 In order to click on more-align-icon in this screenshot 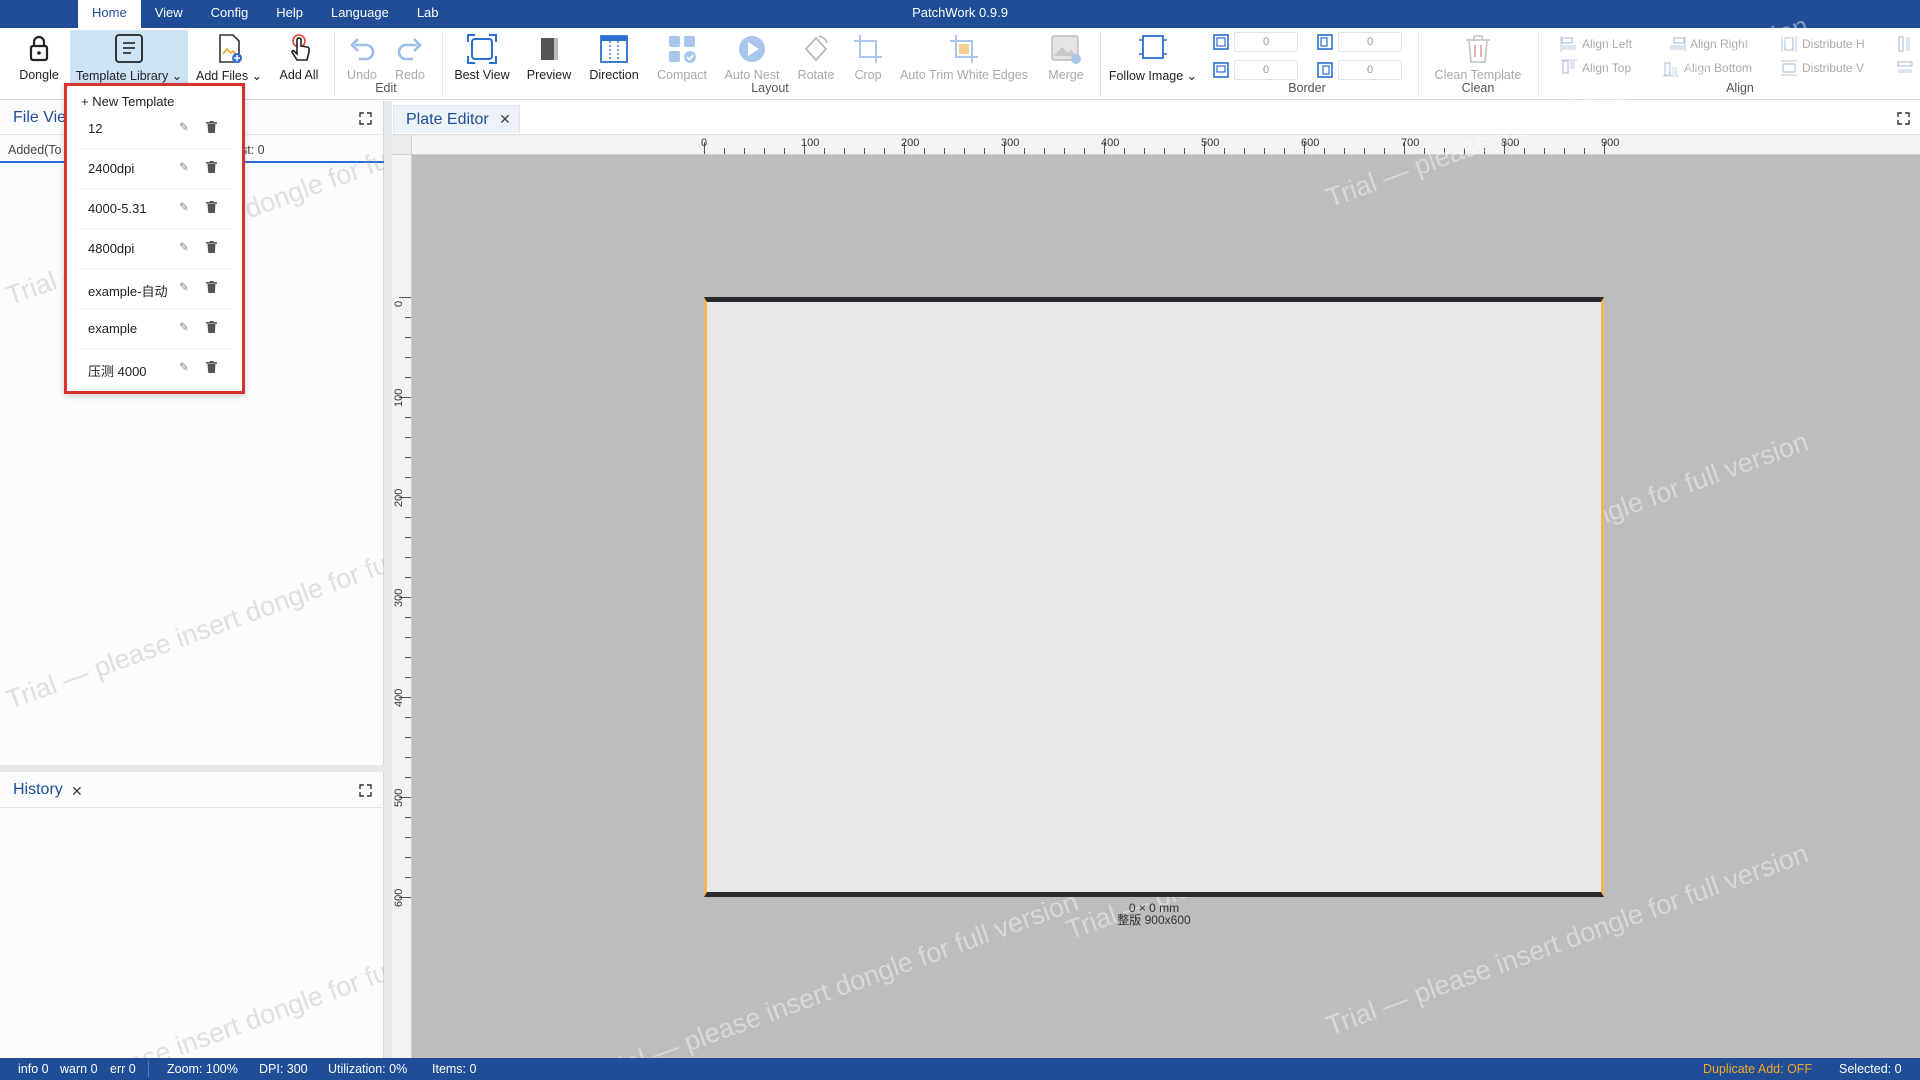, I will do `click(1905, 44)`.